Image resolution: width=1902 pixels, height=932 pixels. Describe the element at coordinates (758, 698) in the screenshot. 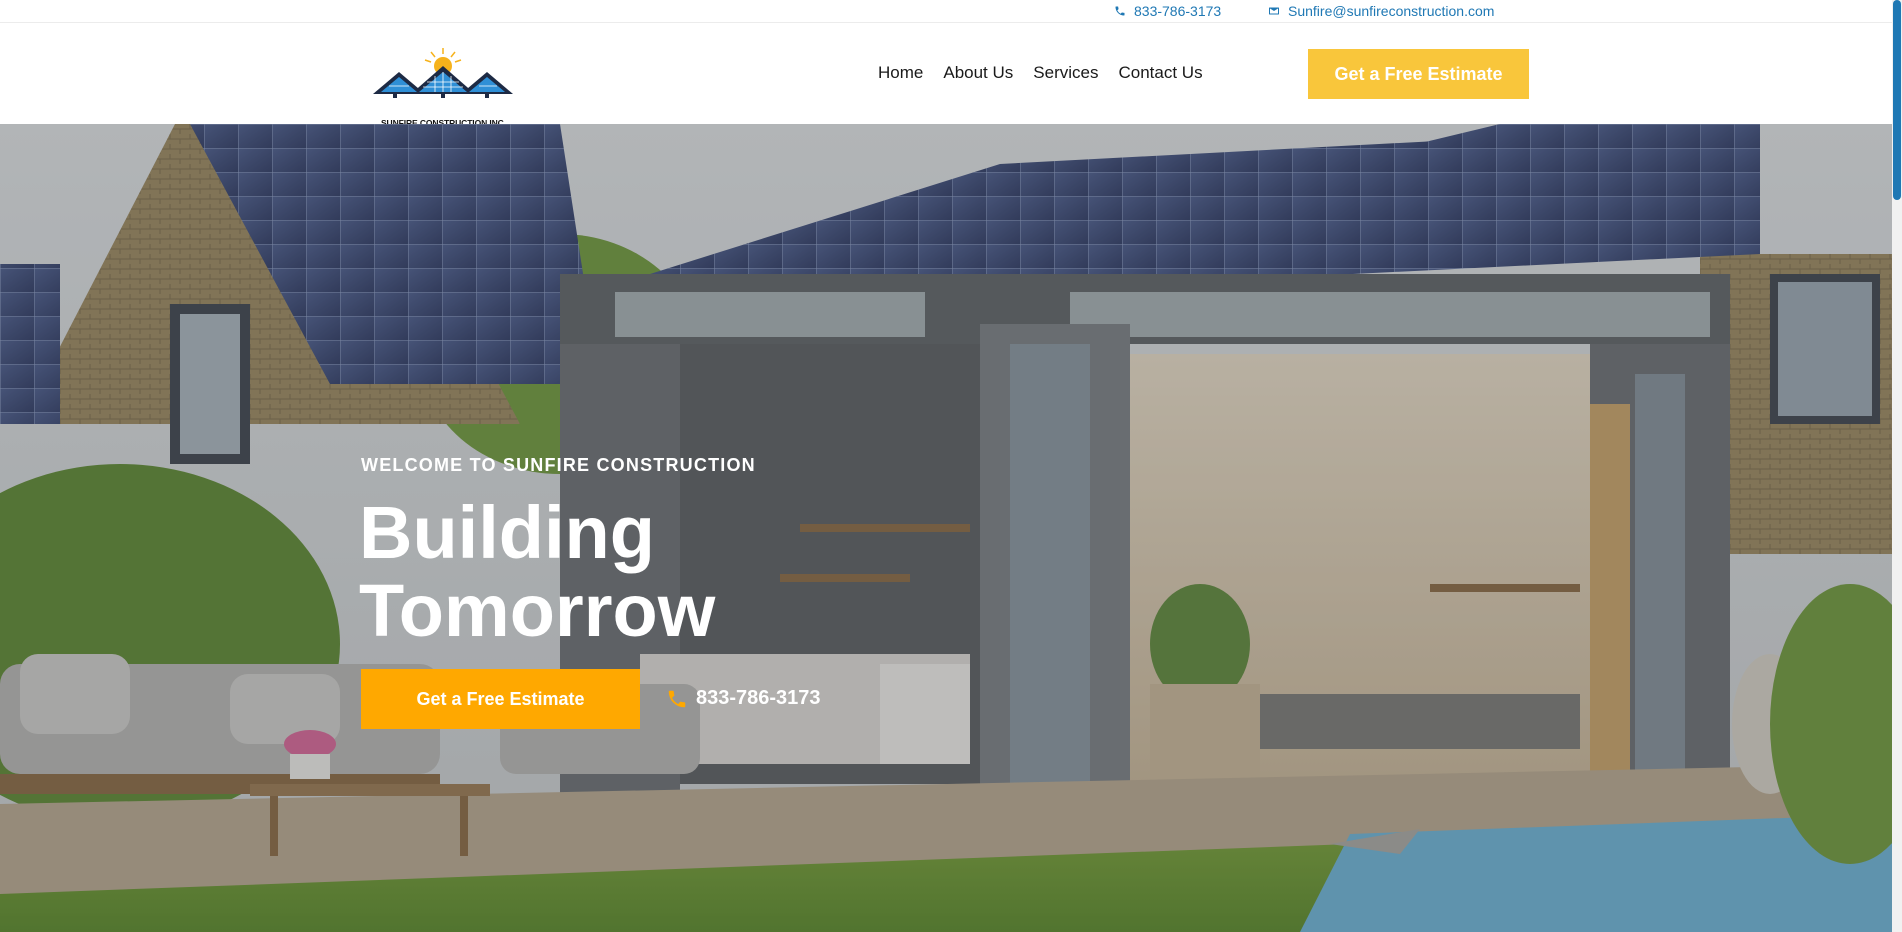

I see `hero-phone-text: 833-786-3173` at that location.